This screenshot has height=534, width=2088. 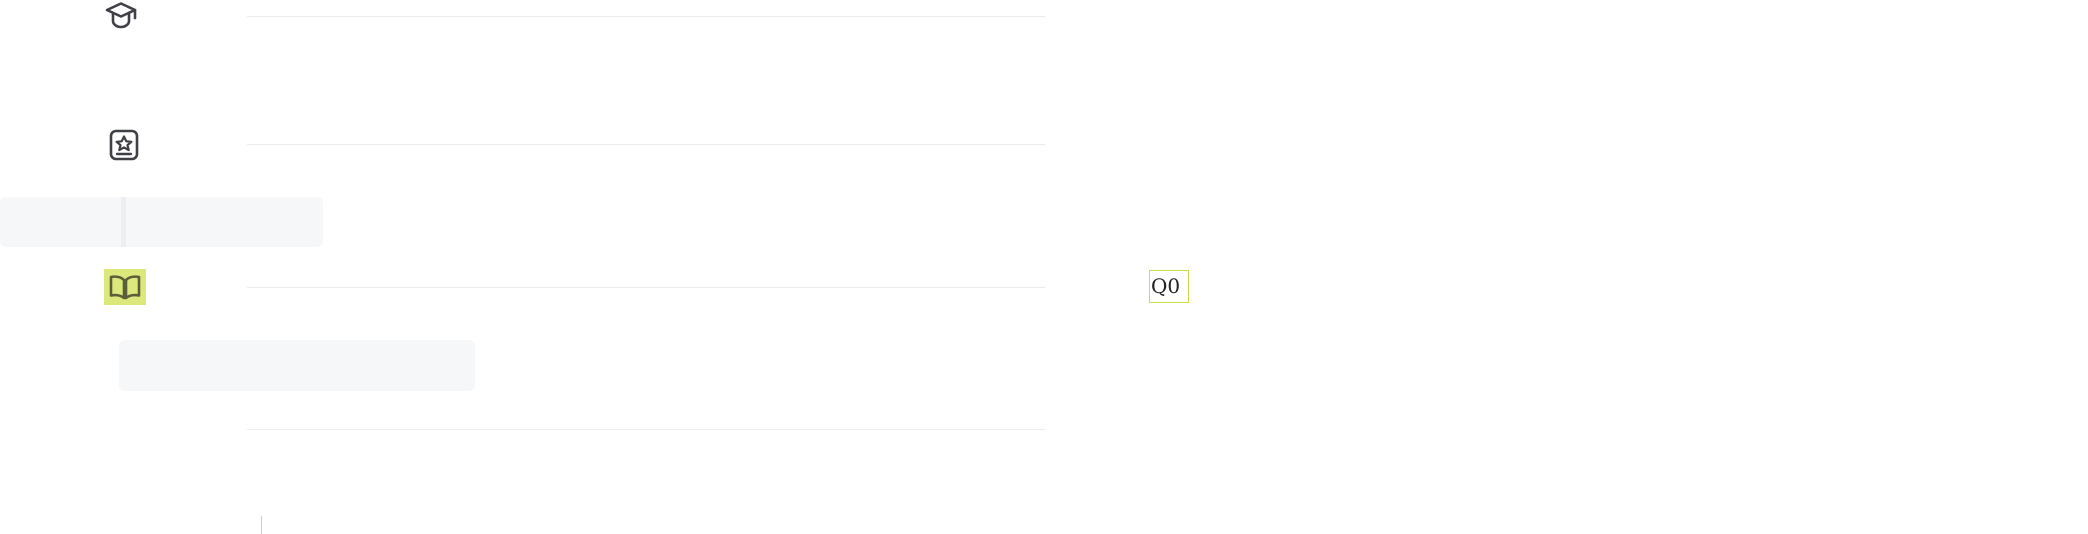 I want to click on badge-star-icon, so click(x=124, y=145).